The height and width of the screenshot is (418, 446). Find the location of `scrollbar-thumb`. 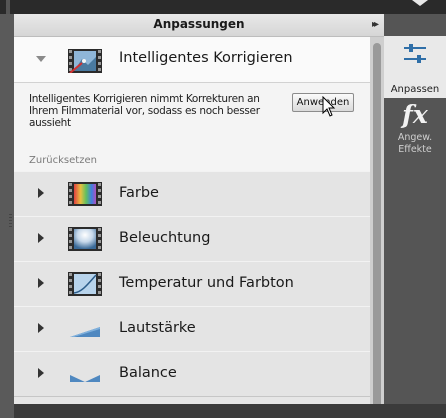

scrollbar-thumb is located at coordinates (377, 226).